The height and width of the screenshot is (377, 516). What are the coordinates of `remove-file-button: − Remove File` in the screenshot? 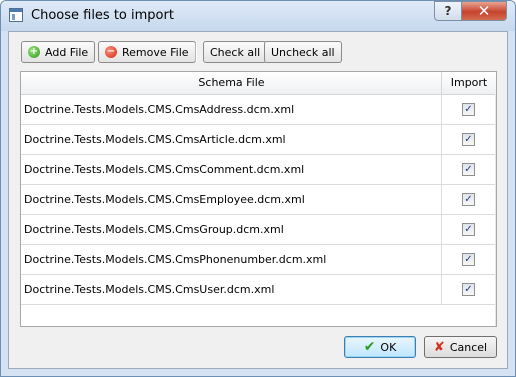 It's located at (147, 52).